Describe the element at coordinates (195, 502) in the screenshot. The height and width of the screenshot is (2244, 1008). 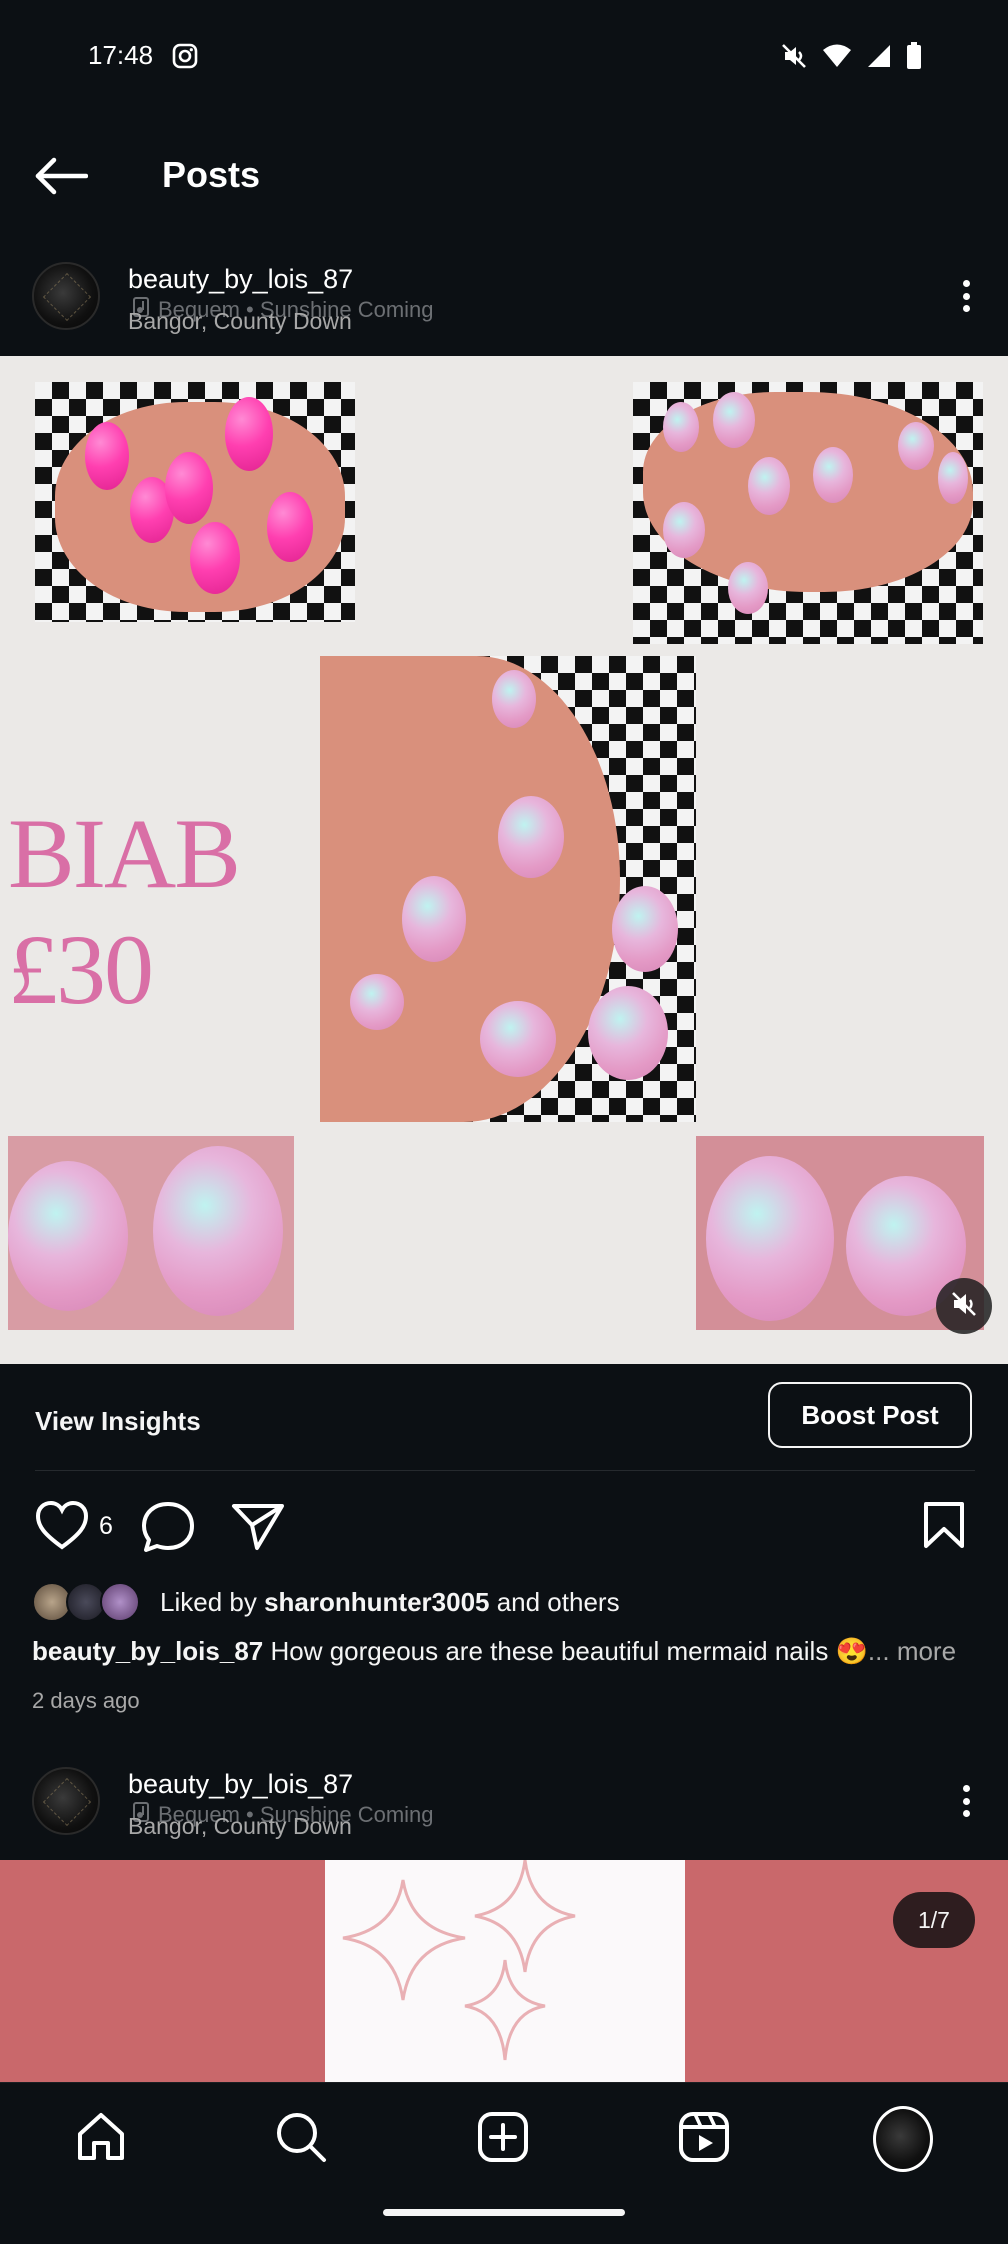
I see `photo-pink-nails` at that location.